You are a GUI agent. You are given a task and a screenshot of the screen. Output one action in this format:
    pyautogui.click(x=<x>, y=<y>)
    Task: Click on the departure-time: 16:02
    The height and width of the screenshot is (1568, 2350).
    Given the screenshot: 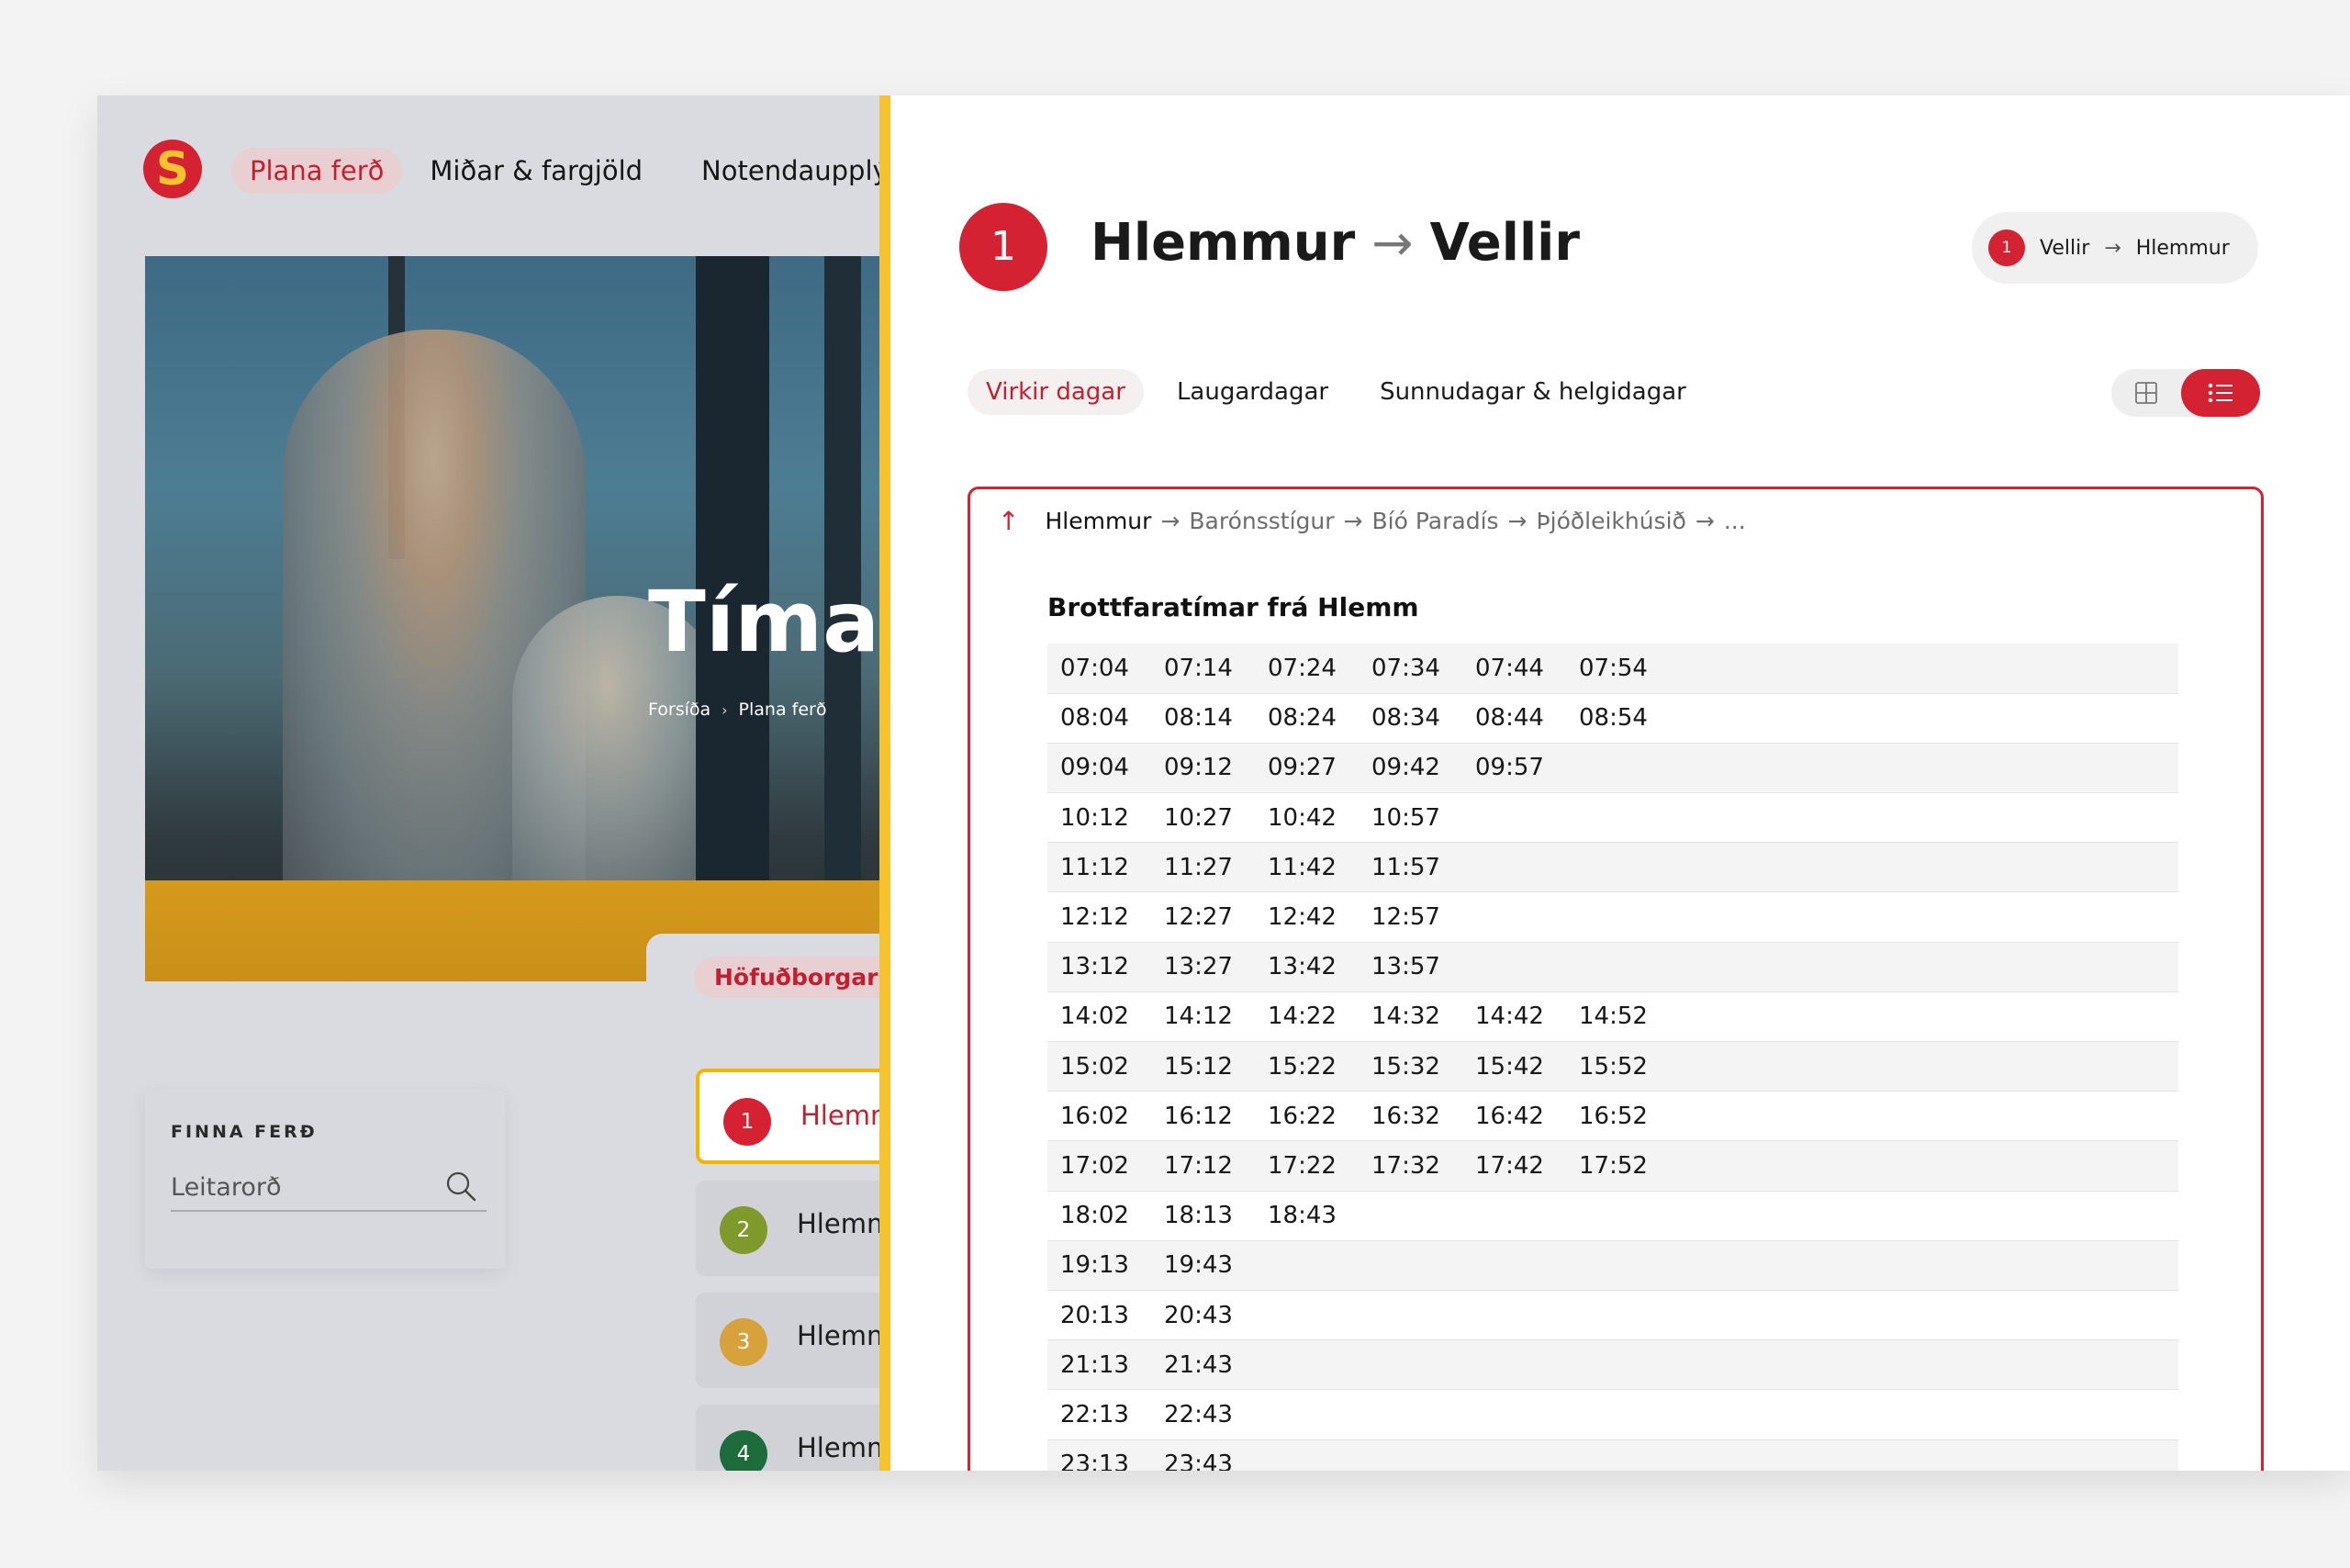 What is the action you would take?
    pyautogui.click(x=1094, y=1116)
    